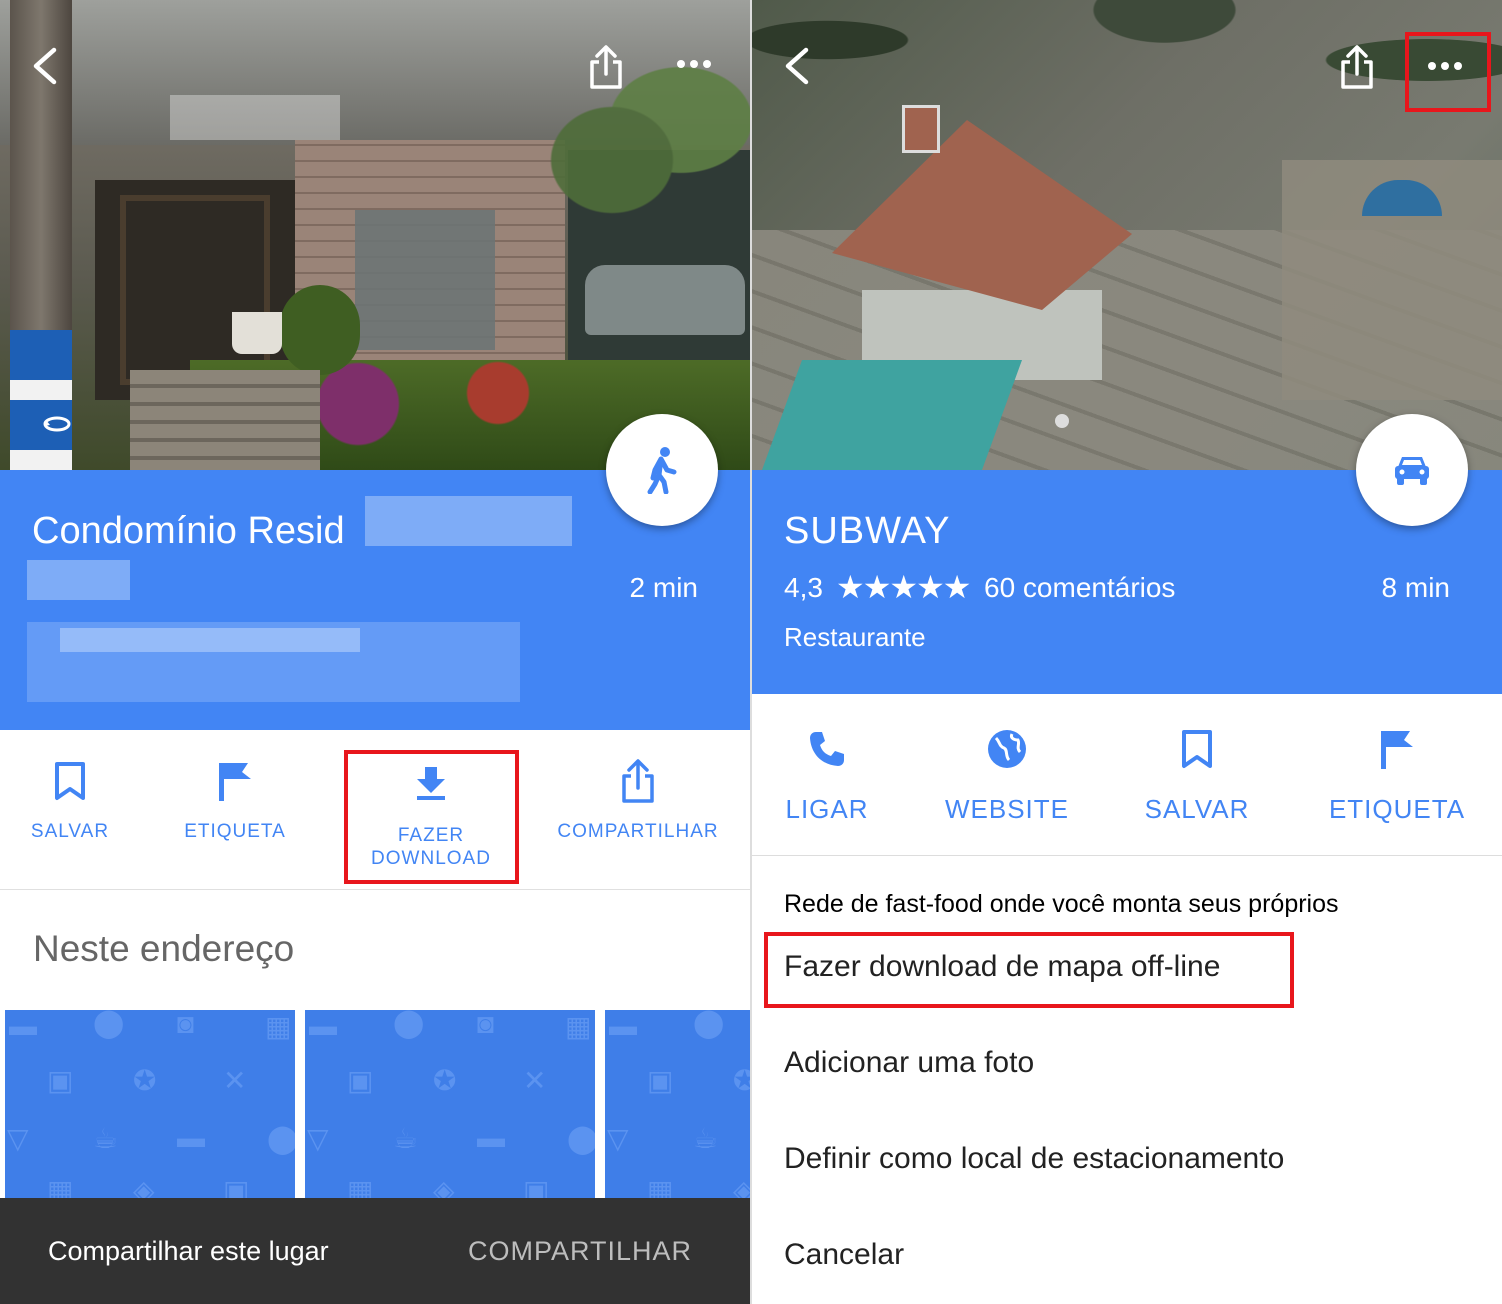 The height and width of the screenshot is (1304, 1502). Describe the element at coordinates (1448, 72) in the screenshot. I see `more-options-highlight-box` at that location.